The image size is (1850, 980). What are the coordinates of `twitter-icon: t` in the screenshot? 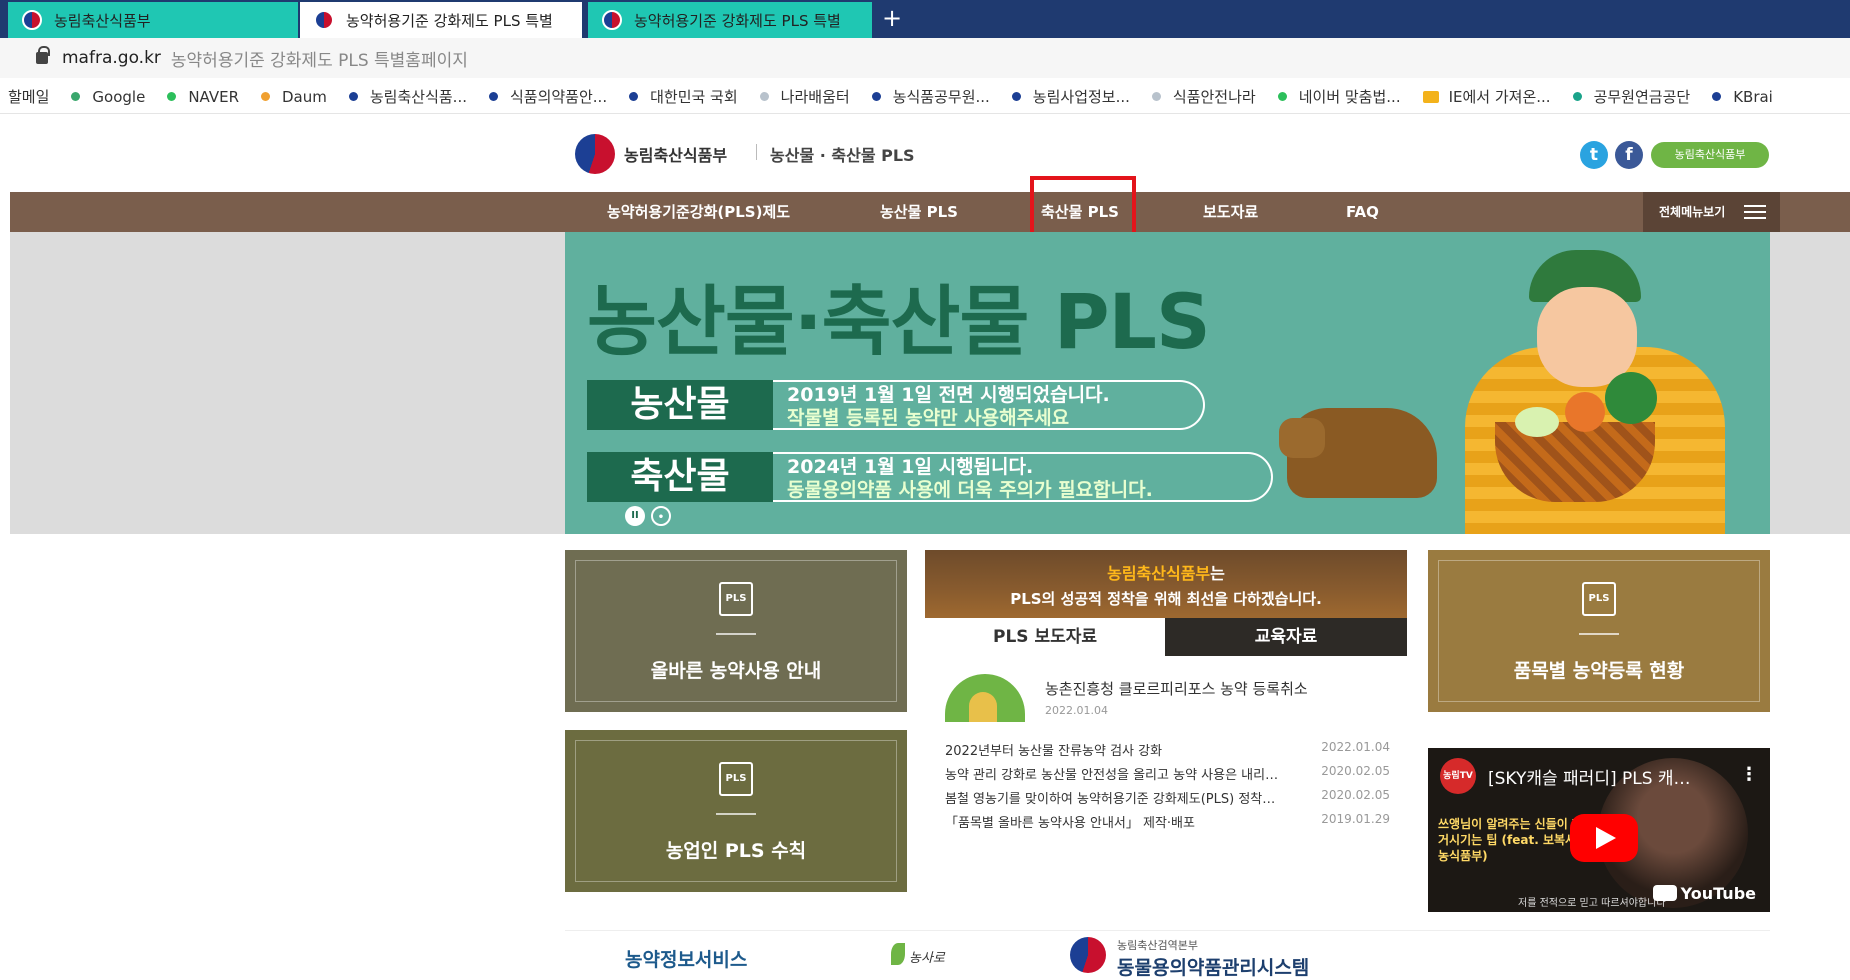 It's located at (1594, 155).